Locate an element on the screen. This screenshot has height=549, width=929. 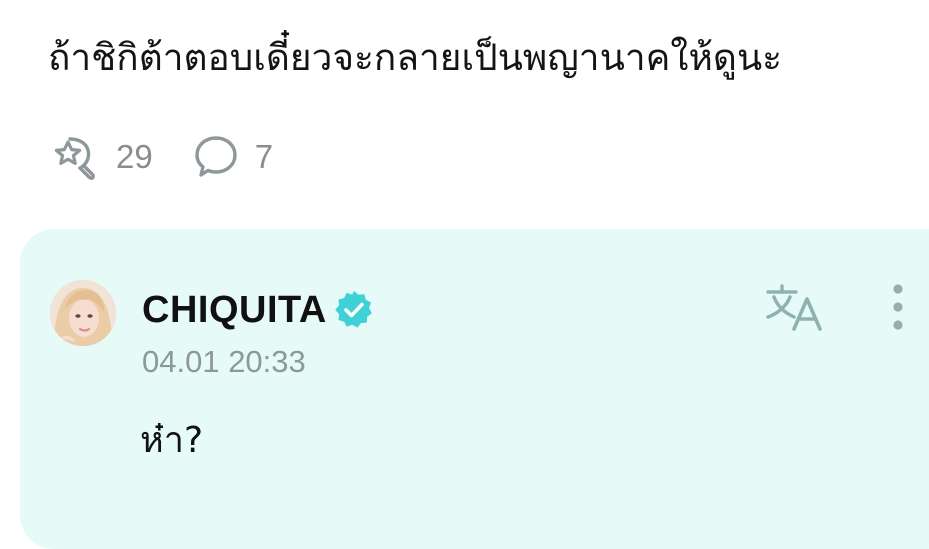
more-options-button is located at coordinates (898, 309).